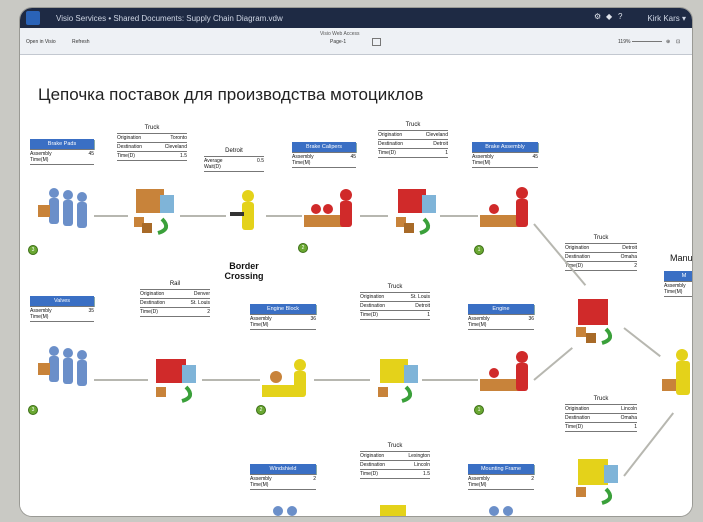  I want to click on destination-value: St. Louis, so click(200, 303).